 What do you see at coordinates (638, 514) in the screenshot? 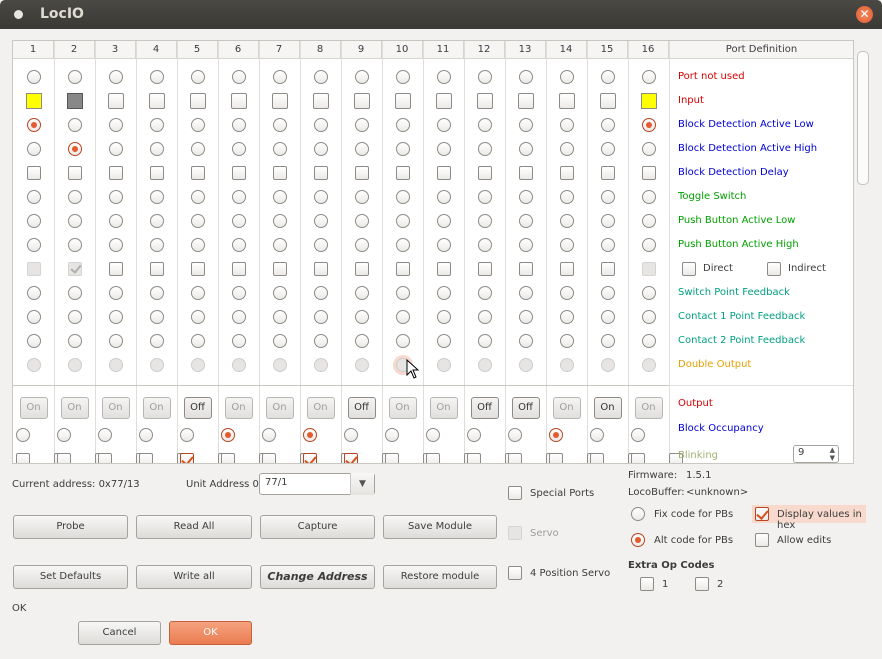
I see `fix-code-radio` at bounding box center [638, 514].